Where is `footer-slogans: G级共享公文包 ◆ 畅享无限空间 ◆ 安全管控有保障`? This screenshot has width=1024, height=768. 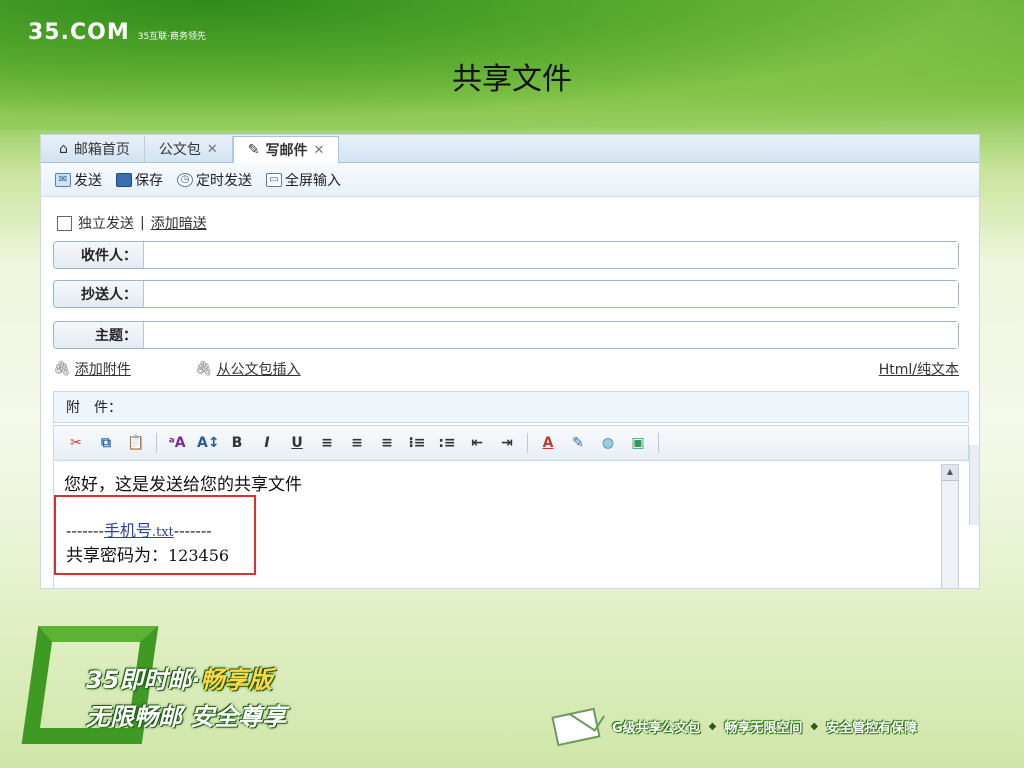
footer-slogans: G级共享公文包 ◆ 畅享无限空间 ◆ 安全管控有保障 is located at coordinates (764, 726).